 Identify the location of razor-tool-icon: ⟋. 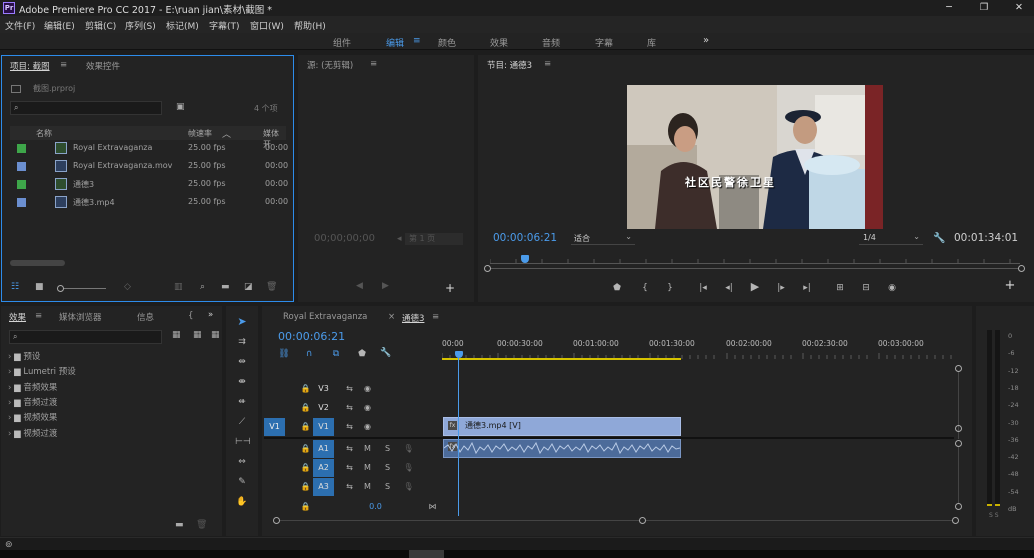
(242, 422).